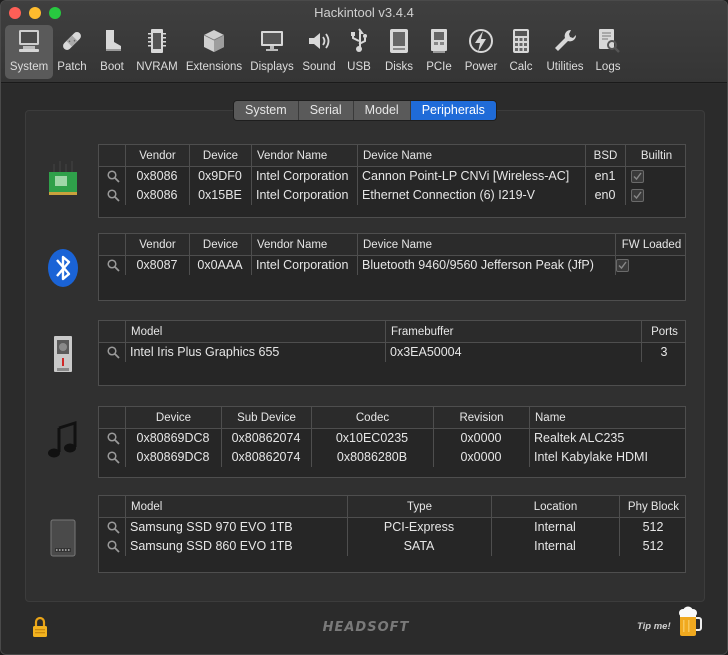  Describe the element at coordinates (29, 52) in the screenshot. I see `toolbar-system: System` at that location.